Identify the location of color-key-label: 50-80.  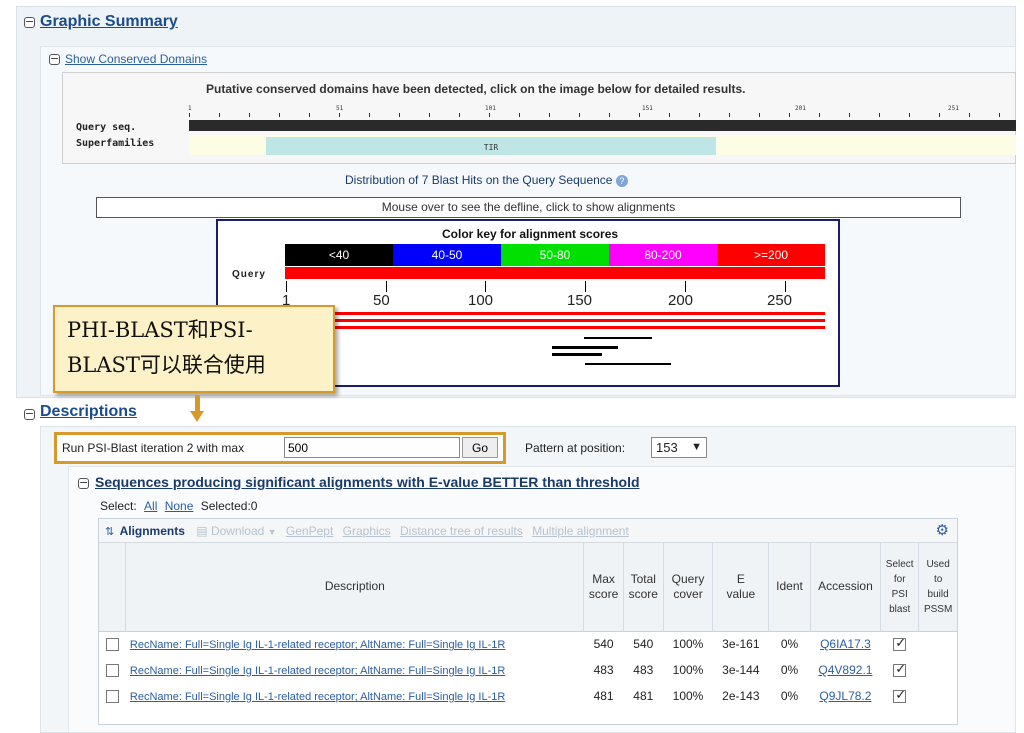
(555, 255).